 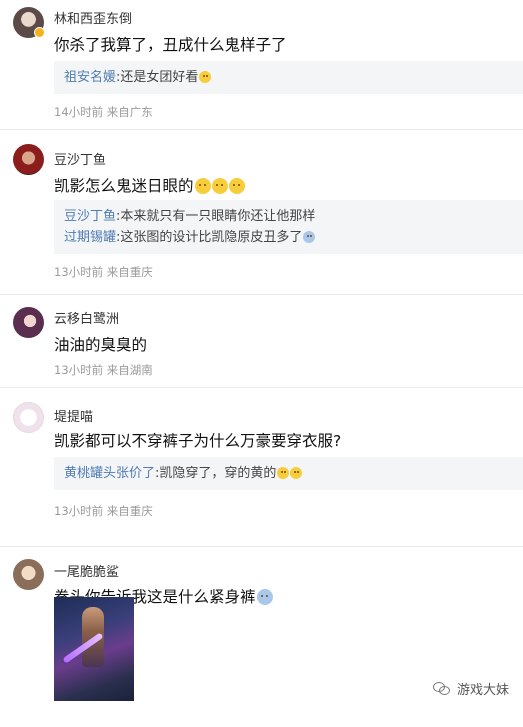 What do you see at coordinates (159, 77) in the screenshot?
I see `reply-text: 还是女团好看` at bounding box center [159, 77].